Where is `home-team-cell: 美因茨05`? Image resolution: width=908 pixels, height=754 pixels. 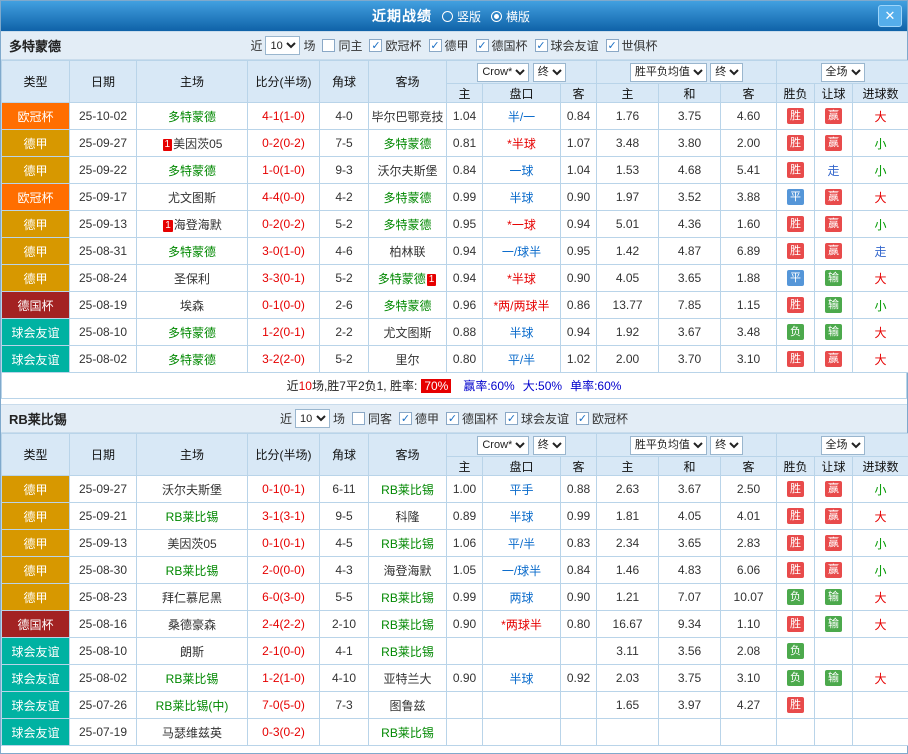
home-team-cell: 美因茨05 is located at coordinates (192, 543).